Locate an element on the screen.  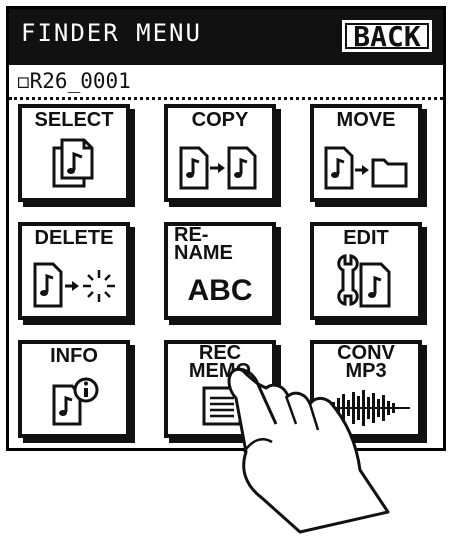
rename-label: RE- NAME is located at coordinates (220, 244).